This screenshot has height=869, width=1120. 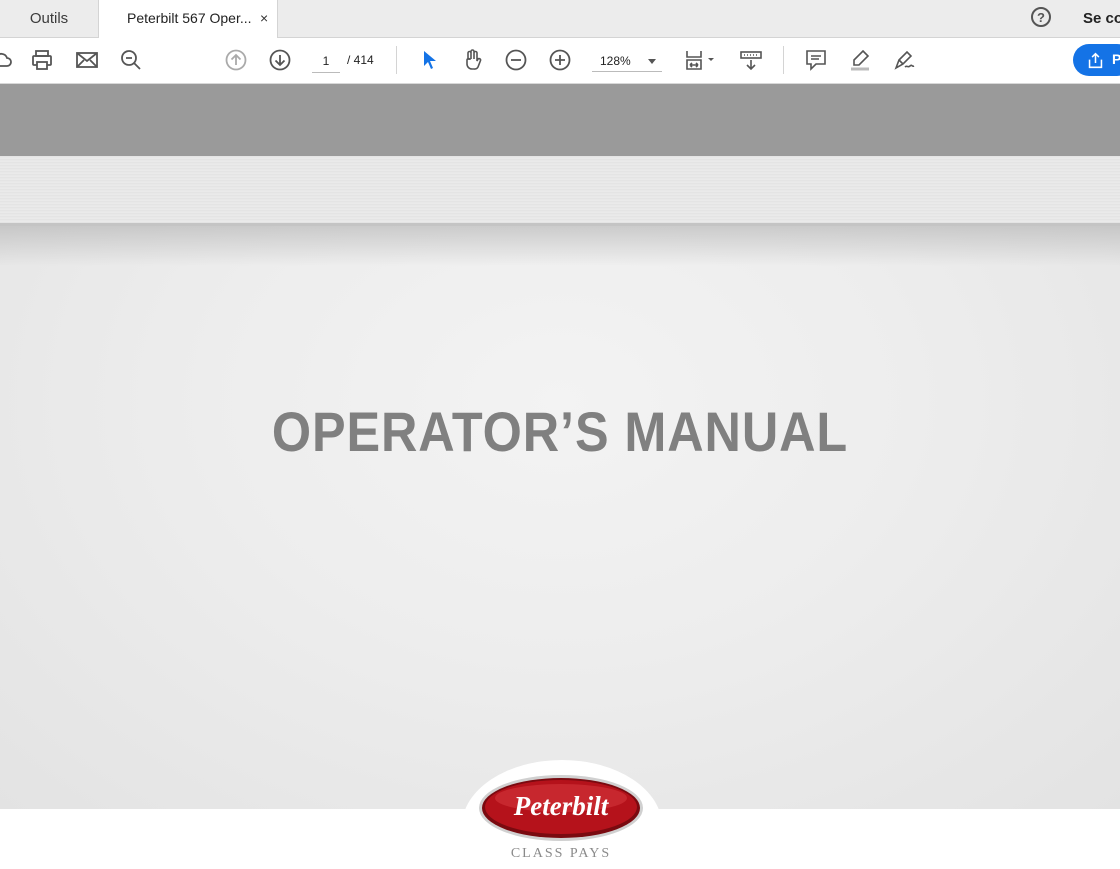 I want to click on highlight-icon, so click(x=860, y=60).